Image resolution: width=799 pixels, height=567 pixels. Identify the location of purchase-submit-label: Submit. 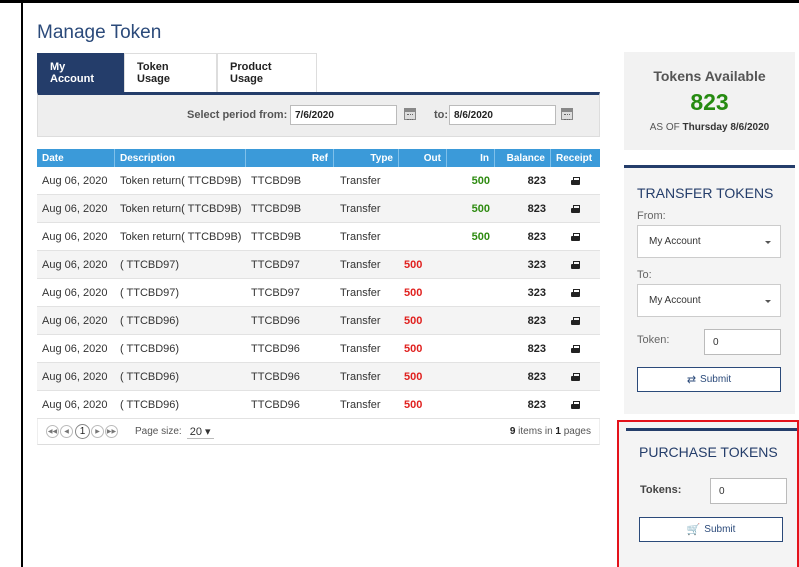
(720, 529).